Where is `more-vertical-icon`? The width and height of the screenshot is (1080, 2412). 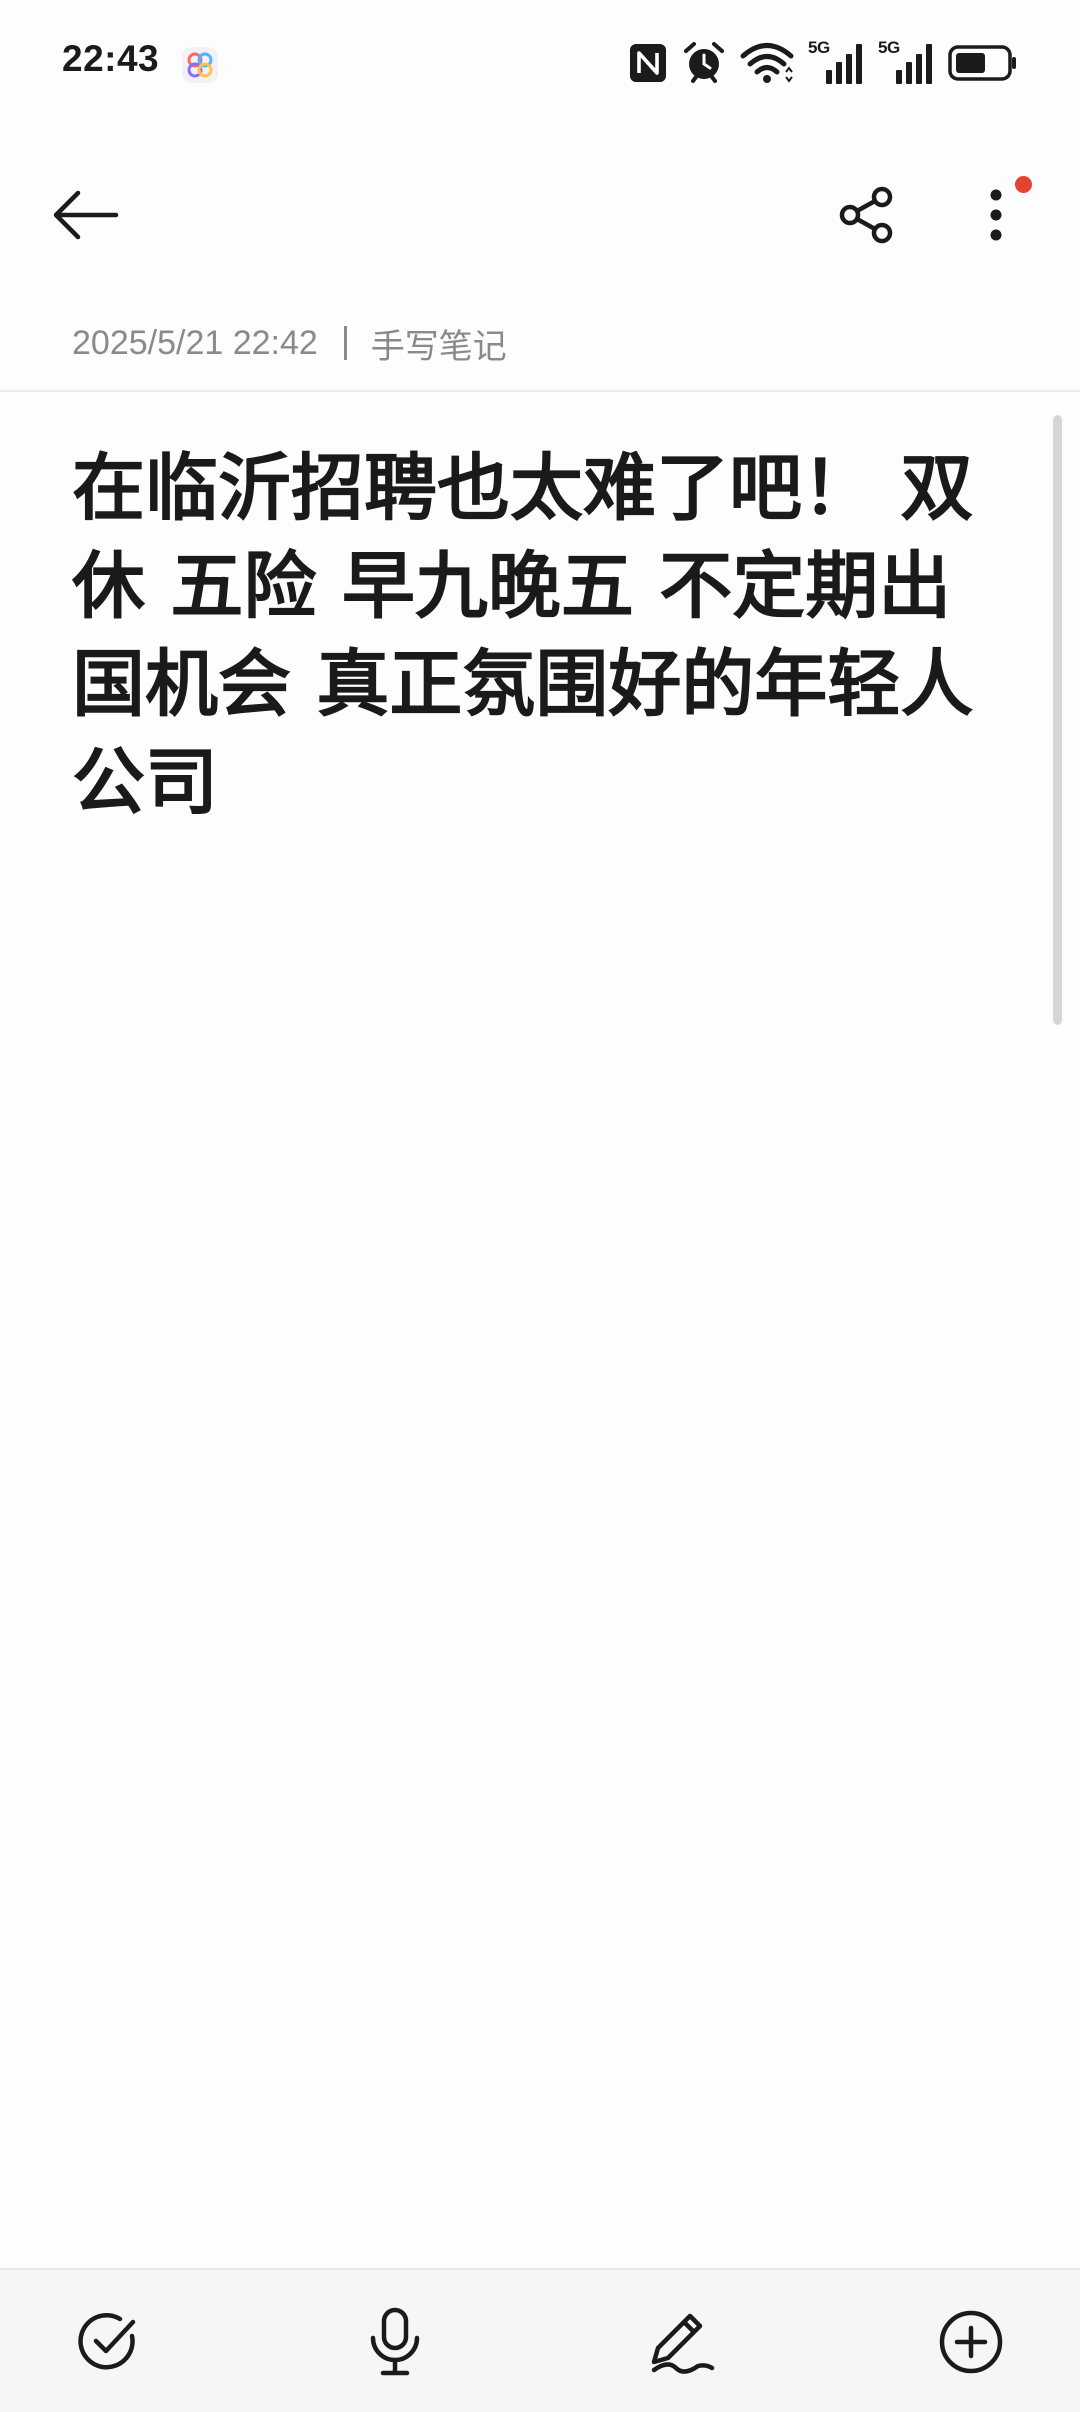 more-vertical-icon is located at coordinates (996, 215).